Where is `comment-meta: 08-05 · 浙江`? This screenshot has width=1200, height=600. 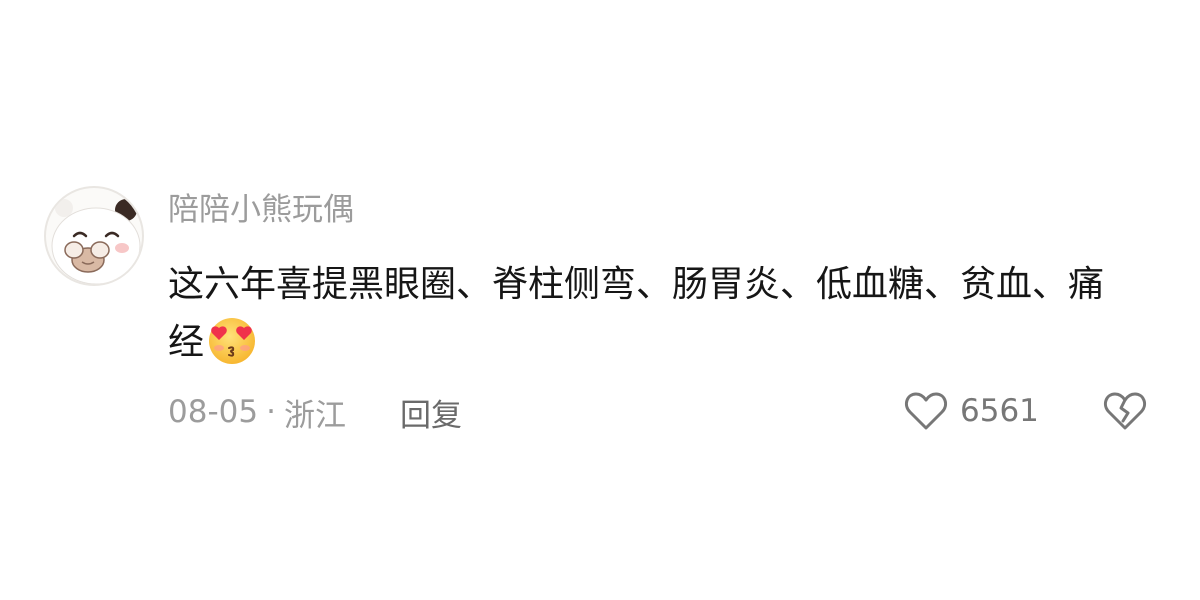 comment-meta: 08-05 · 浙江 is located at coordinates (257, 412).